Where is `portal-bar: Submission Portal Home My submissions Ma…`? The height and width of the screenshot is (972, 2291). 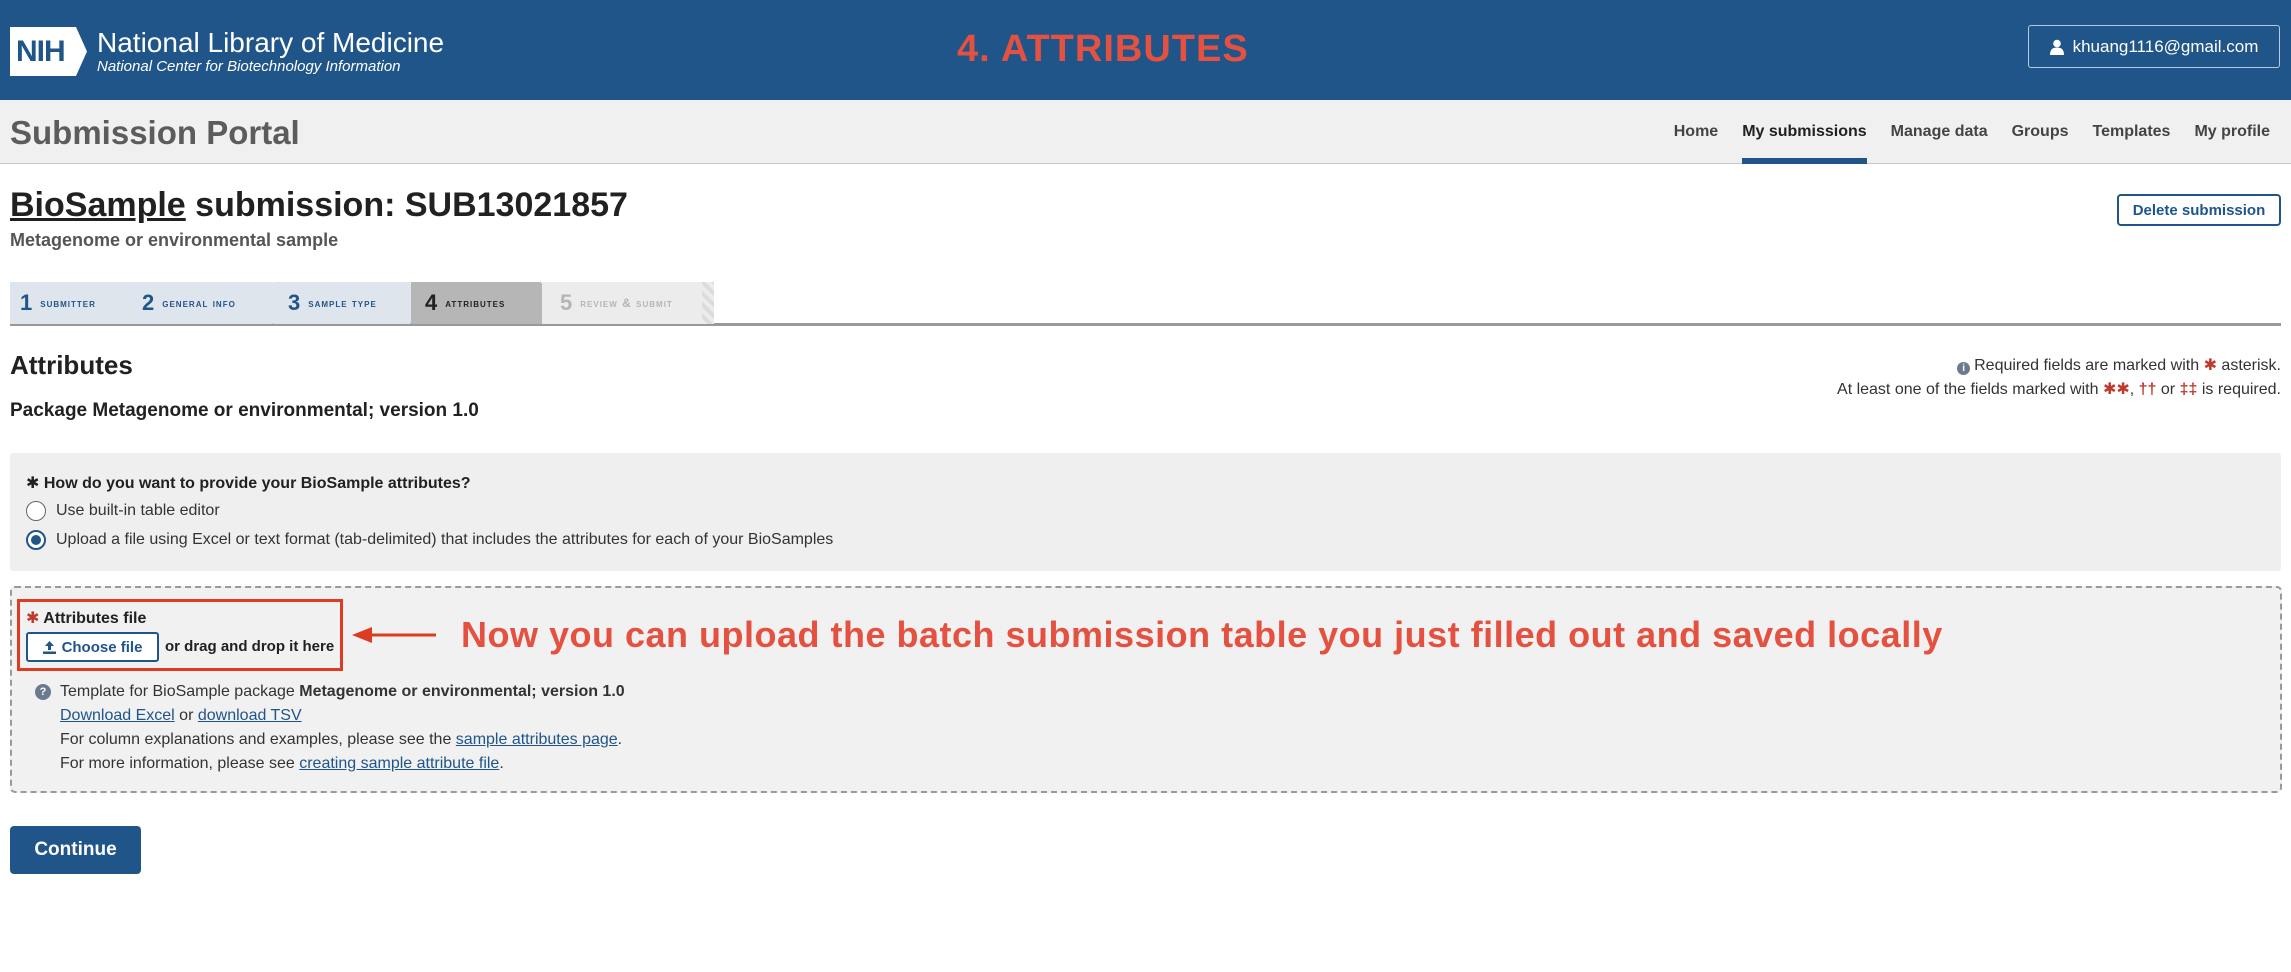 portal-bar: Submission Portal Home My submissions Ma… is located at coordinates (1145, 132).